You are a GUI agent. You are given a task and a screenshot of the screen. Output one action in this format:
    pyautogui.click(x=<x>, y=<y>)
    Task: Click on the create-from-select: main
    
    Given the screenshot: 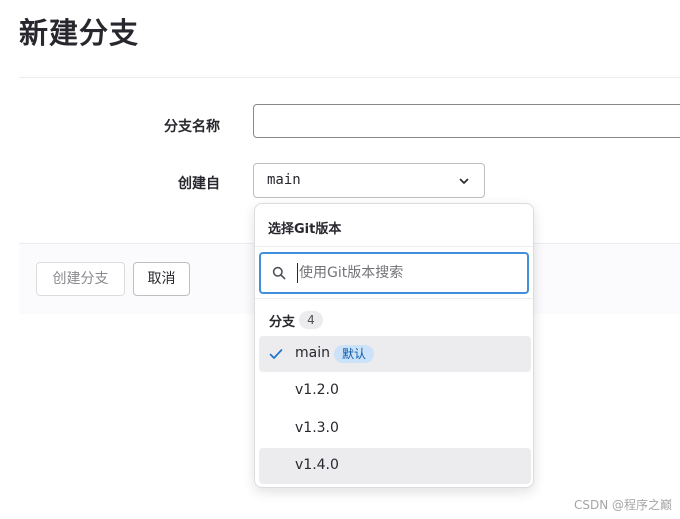 What is the action you would take?
    pyautogui.click(x=369, y=180)
    